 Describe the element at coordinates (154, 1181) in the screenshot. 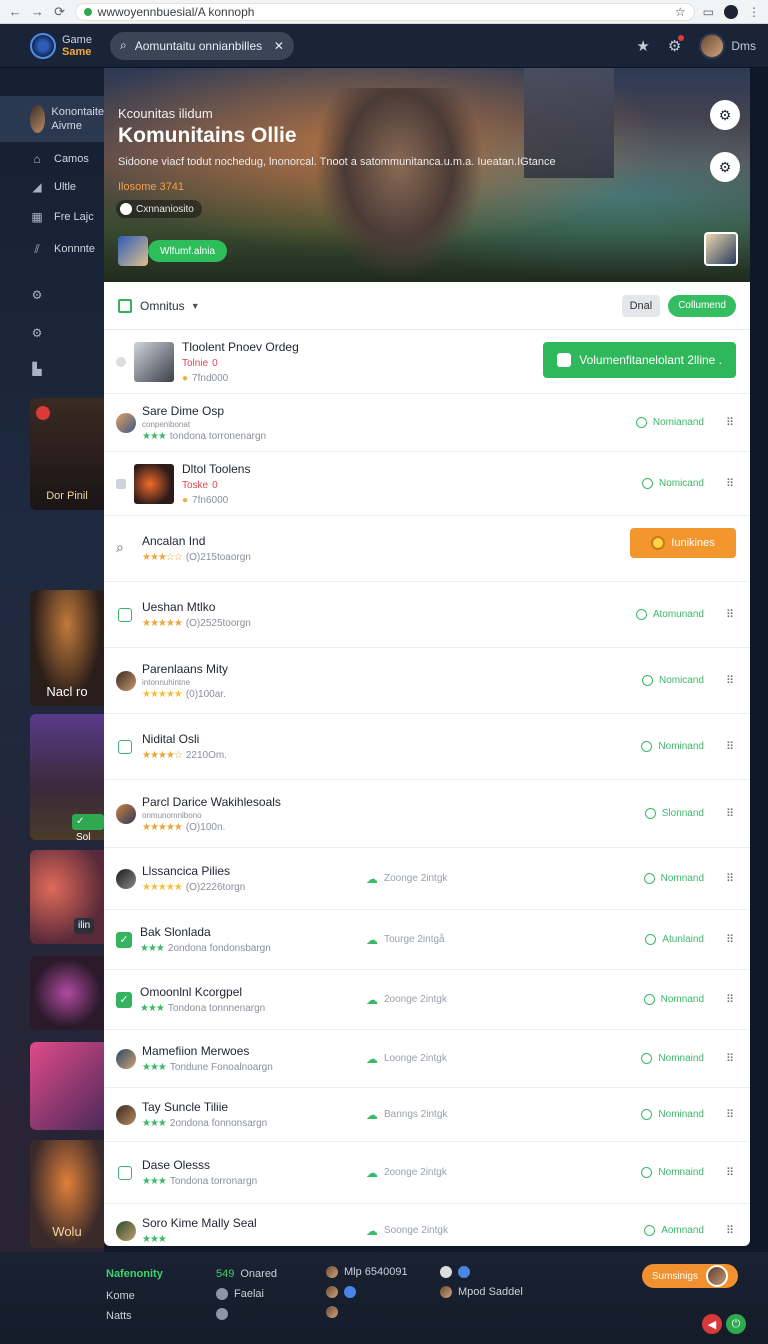

I see `rating-icon: ★★★` at that location.